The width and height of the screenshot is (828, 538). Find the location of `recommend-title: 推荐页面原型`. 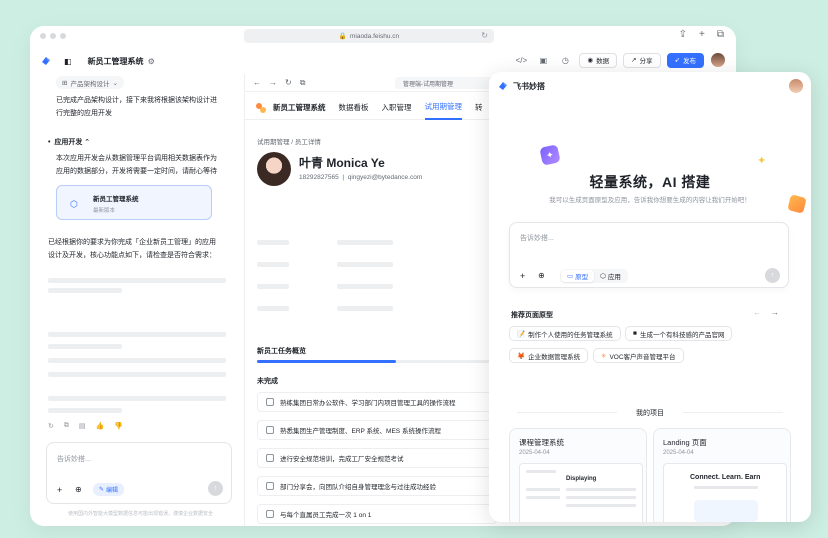

recommend-title: 推荐页面原型 is located at coordinates (532, 315).